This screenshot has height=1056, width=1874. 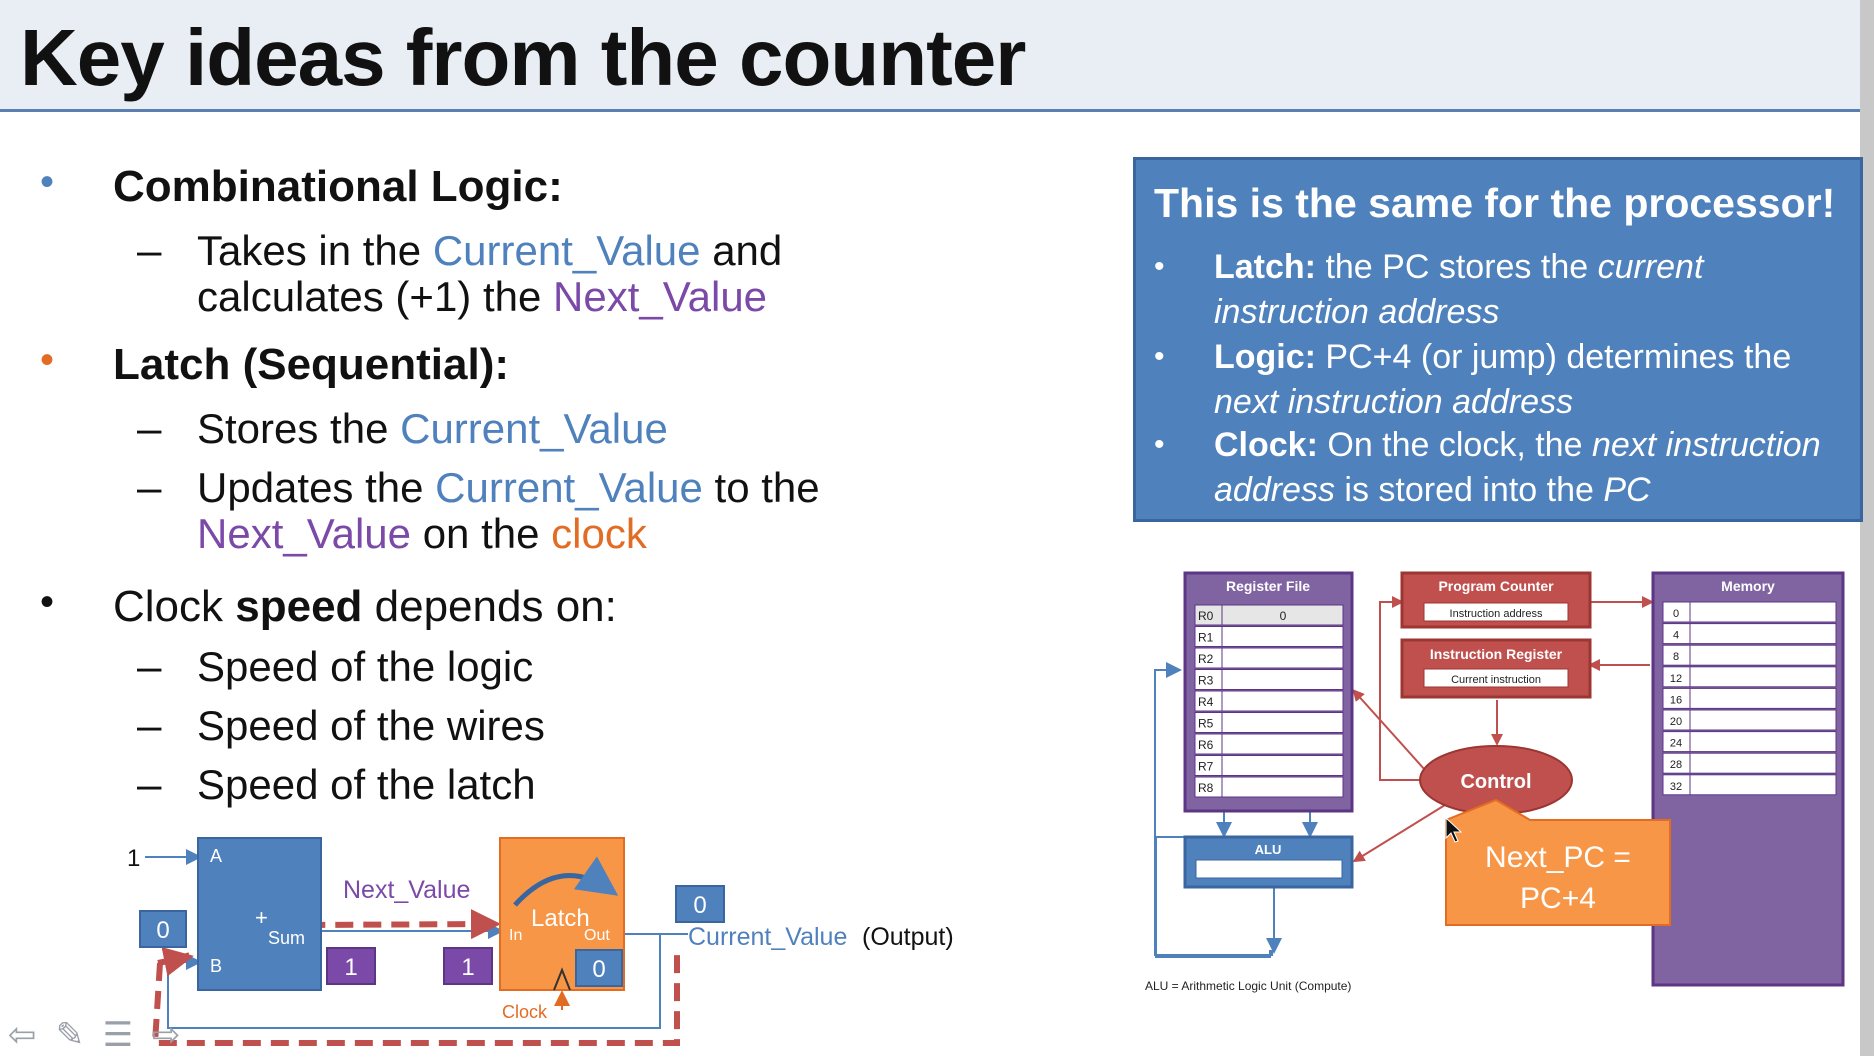 What do you see at coordinates (70, 1035) in the screenshot?
I see `pen-icon: ✎` at bounding box center [70, 1035].